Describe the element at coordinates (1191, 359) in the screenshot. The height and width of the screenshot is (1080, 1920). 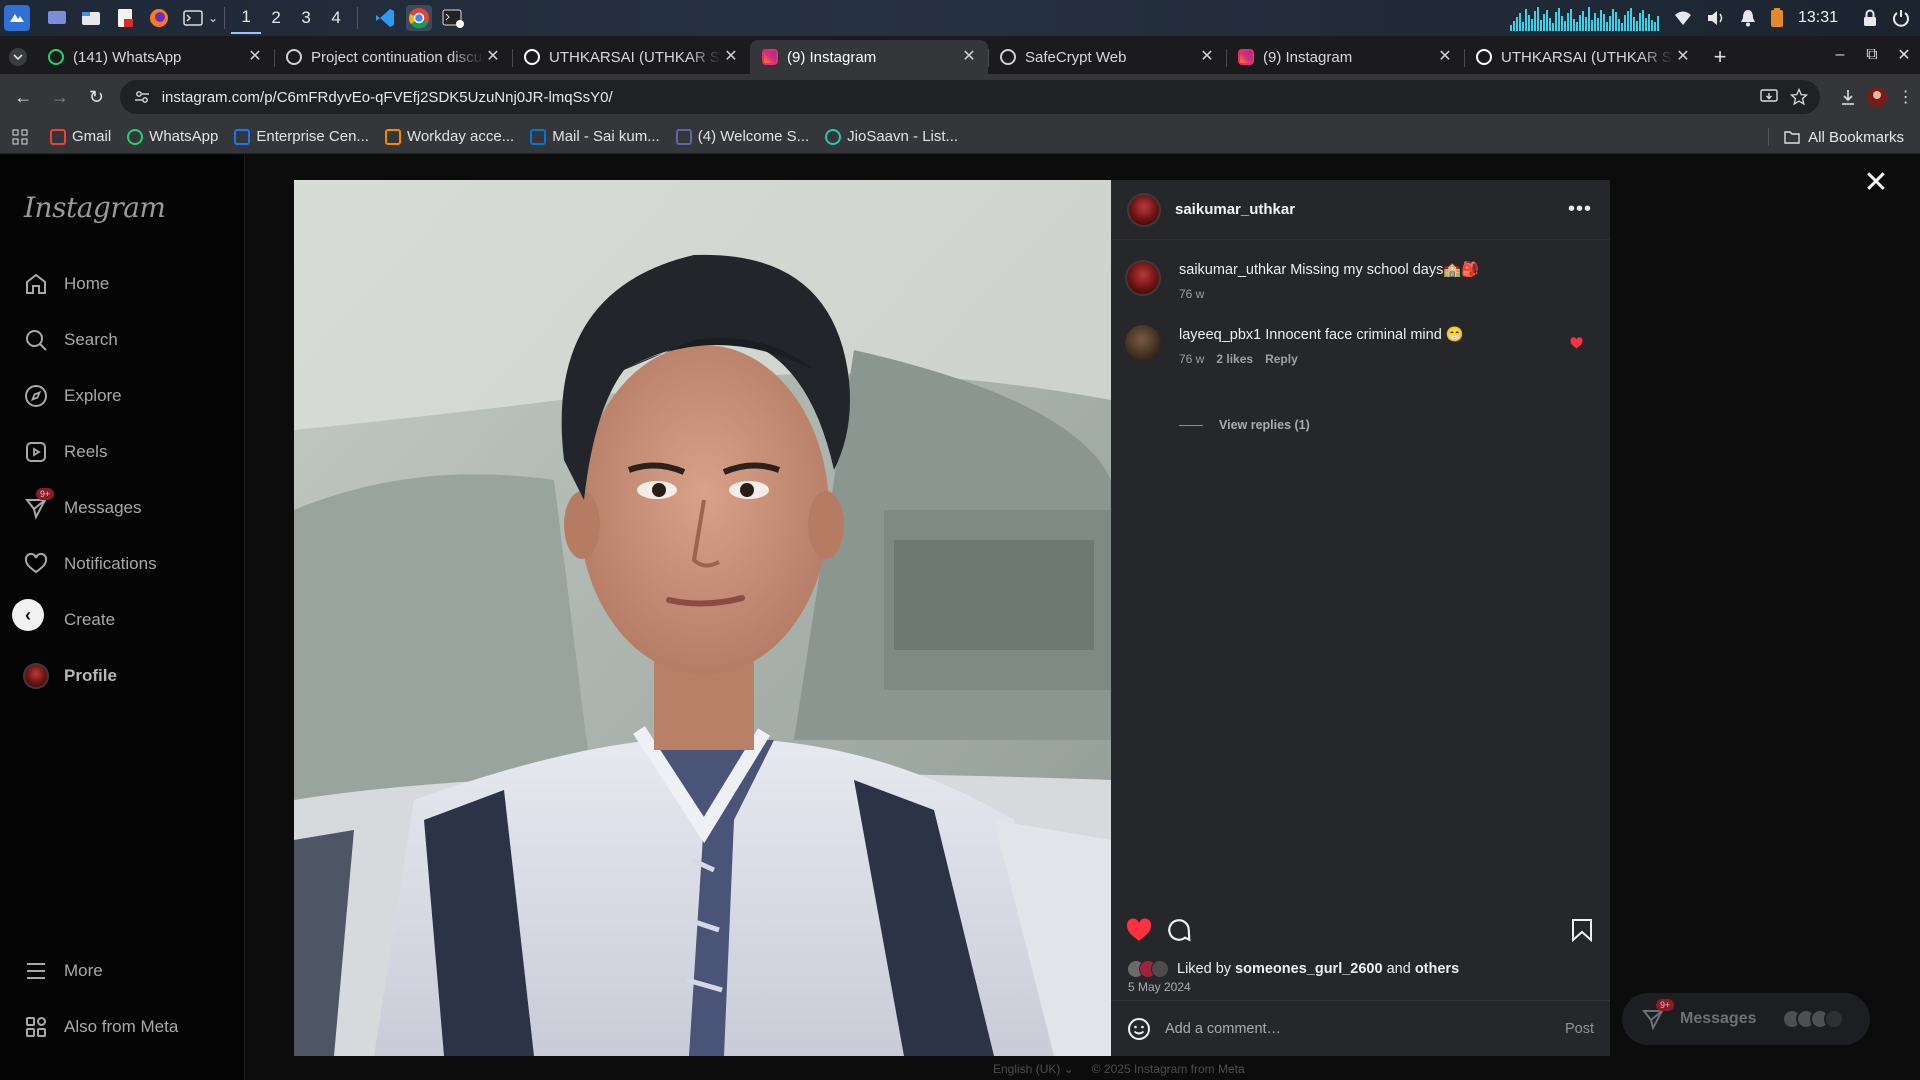
I see `comment-age: 76 w` at that location.